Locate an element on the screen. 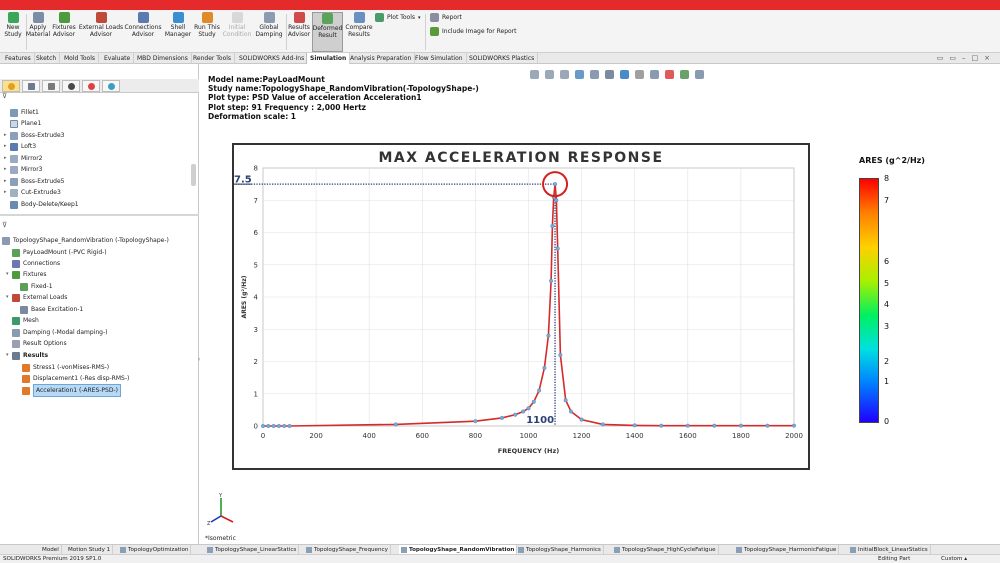  tree-item-fixed-1: Fixed-1 is located at coordinates (36, 286).